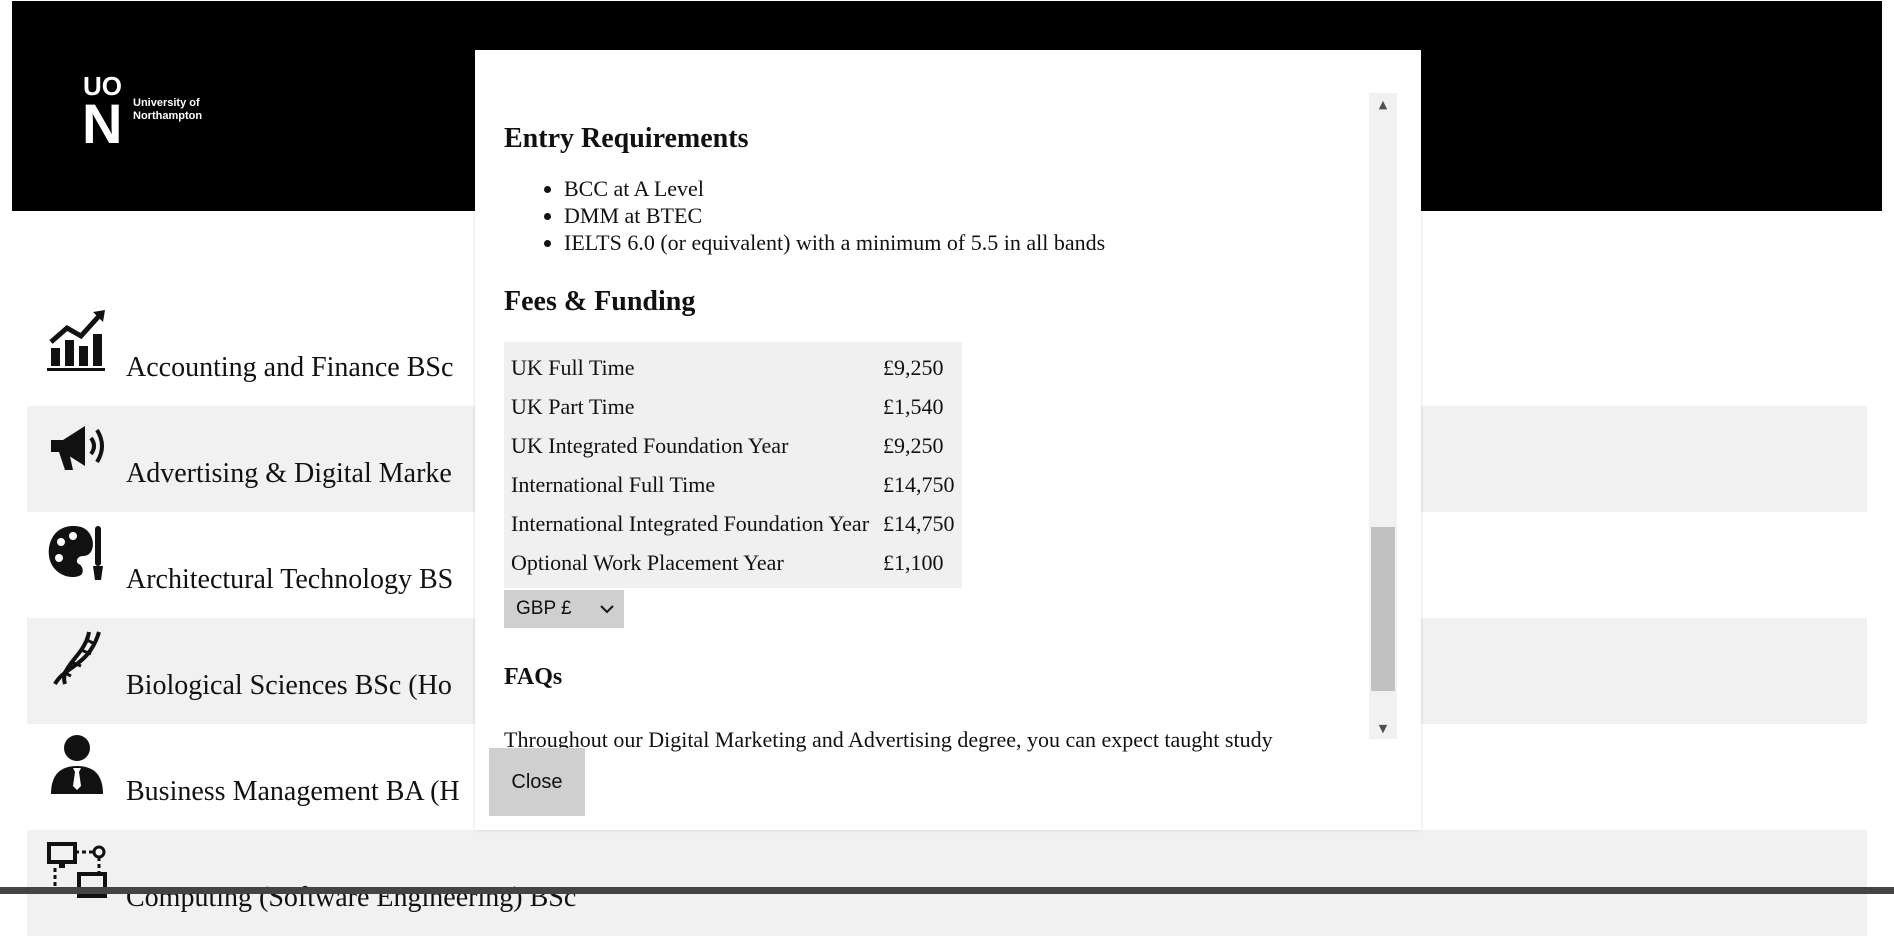  What do you see at coordinates (947, 883) in the screenshot?
I see `course-row-computing: Computing (Software Engineering) BSc` at bounding box center [947, 883].